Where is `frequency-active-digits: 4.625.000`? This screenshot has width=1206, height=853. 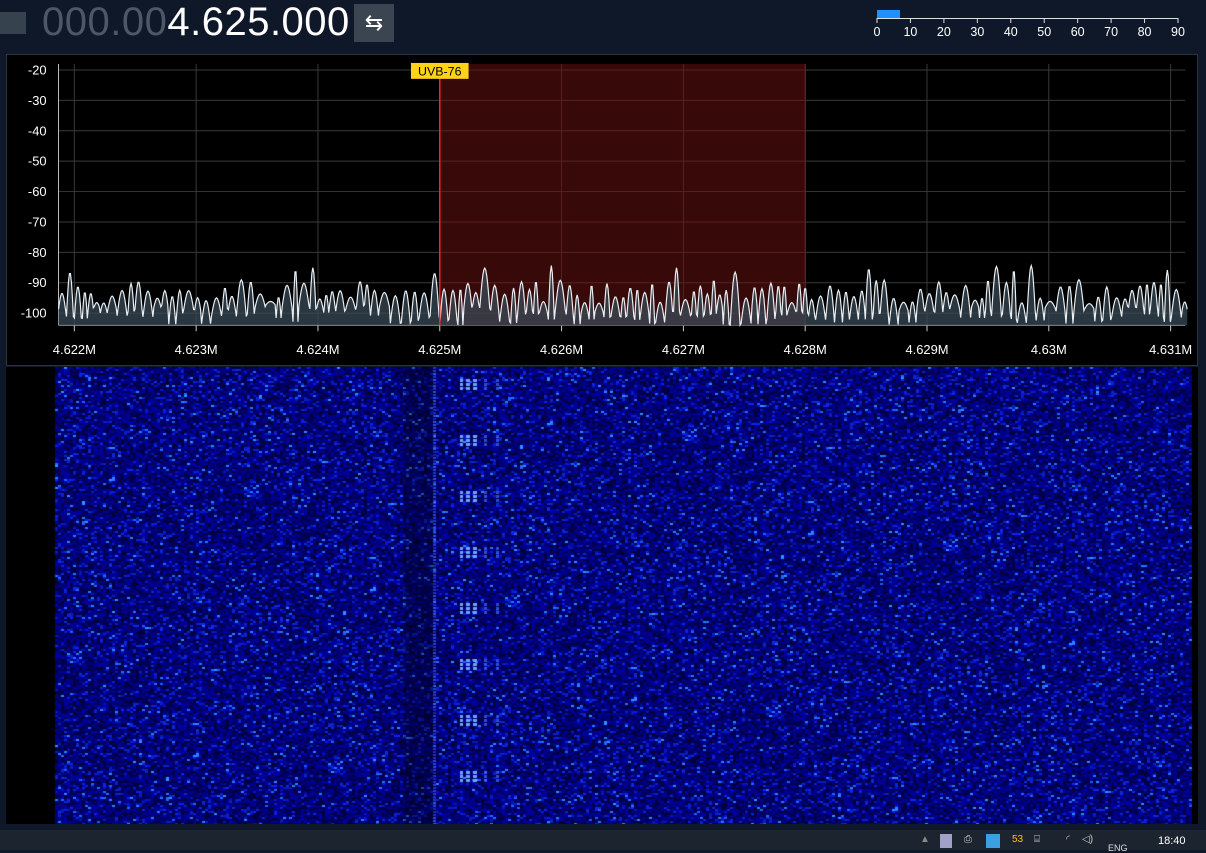
frequency-active-digits: 4.625.000 is located at coordinates (258, 22).